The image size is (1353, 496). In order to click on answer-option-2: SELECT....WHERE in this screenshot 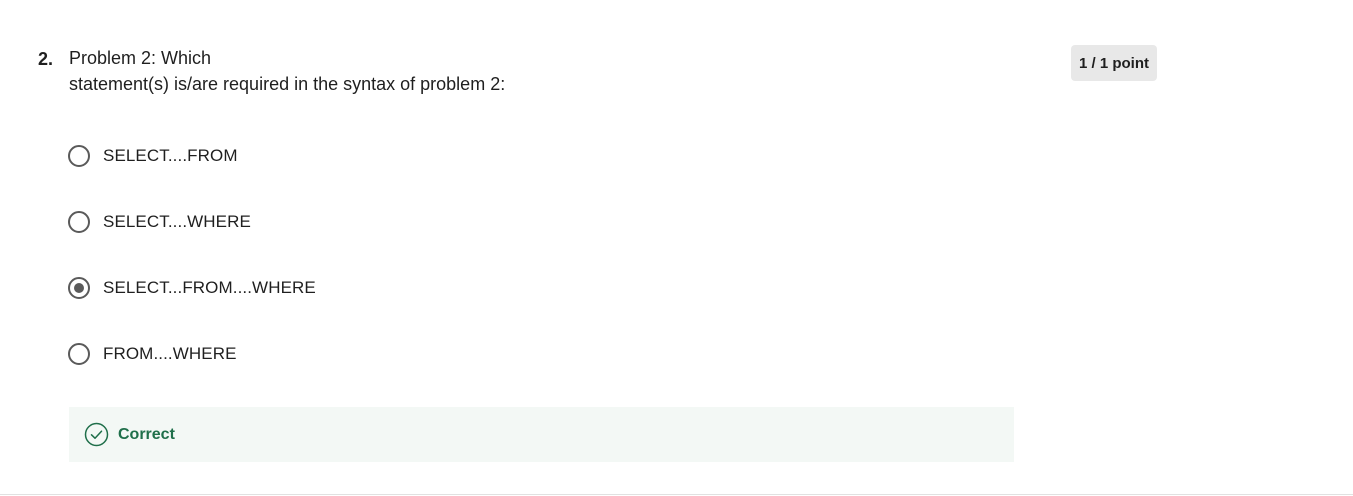, I will do `click(191, 222)`.